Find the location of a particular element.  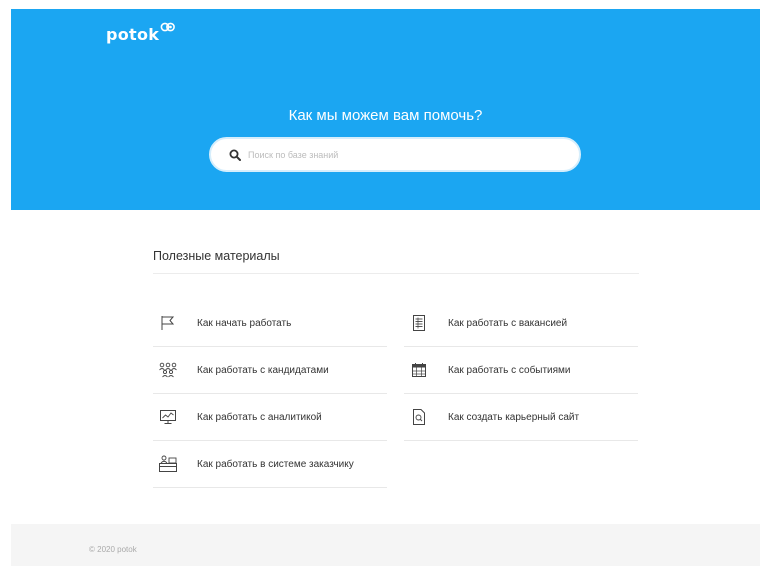

material-item-getting-started: Как начать работать is located at coordinates (270, 323).